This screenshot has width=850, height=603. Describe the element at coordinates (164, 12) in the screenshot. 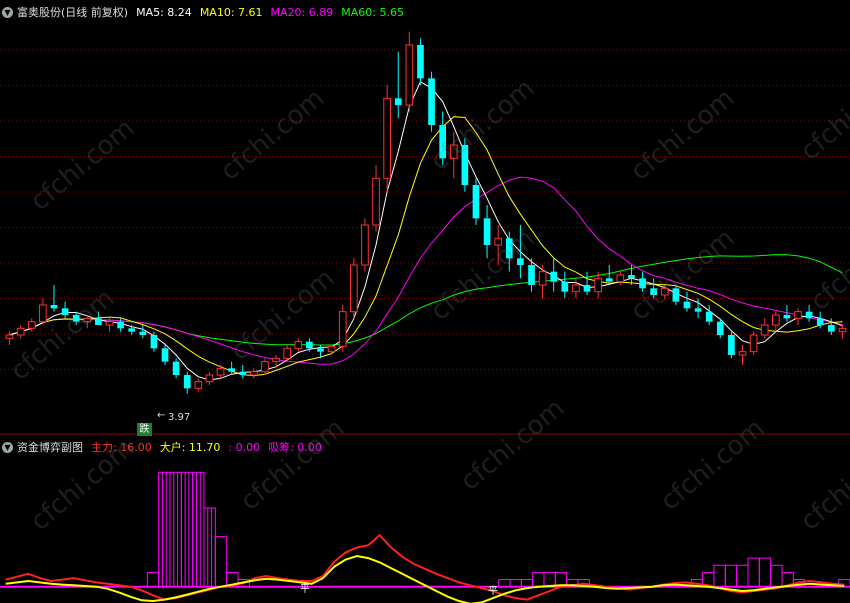

I see `ma-label-0: MA5: 8.24` at that location.